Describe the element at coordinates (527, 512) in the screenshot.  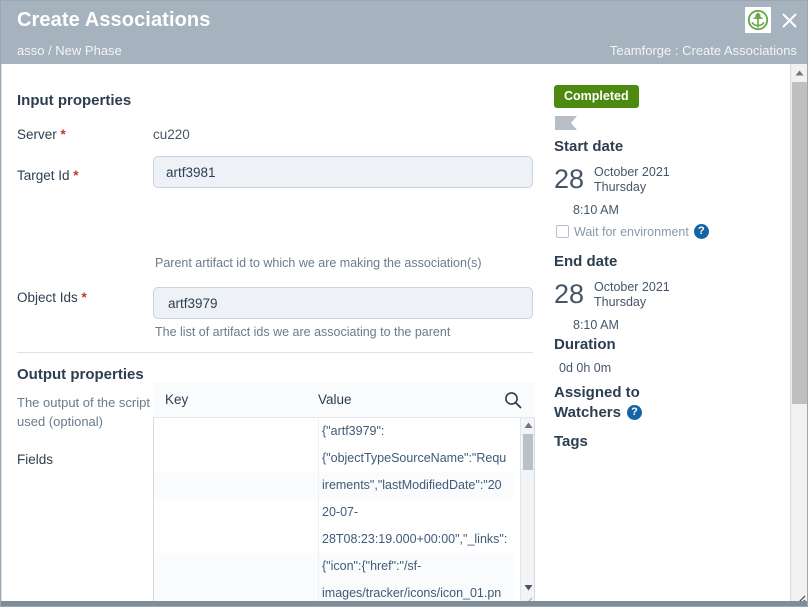
I see `fields-table-scrollbar` at that location.